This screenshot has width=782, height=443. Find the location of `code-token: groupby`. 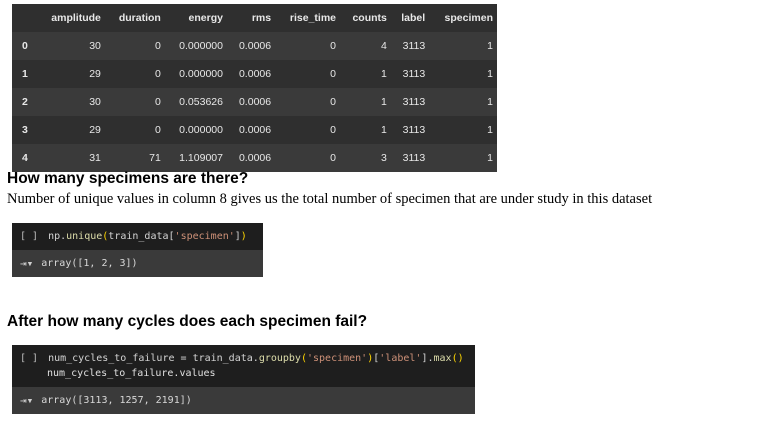

code-token: groupby is located at coordinates (279, 358).